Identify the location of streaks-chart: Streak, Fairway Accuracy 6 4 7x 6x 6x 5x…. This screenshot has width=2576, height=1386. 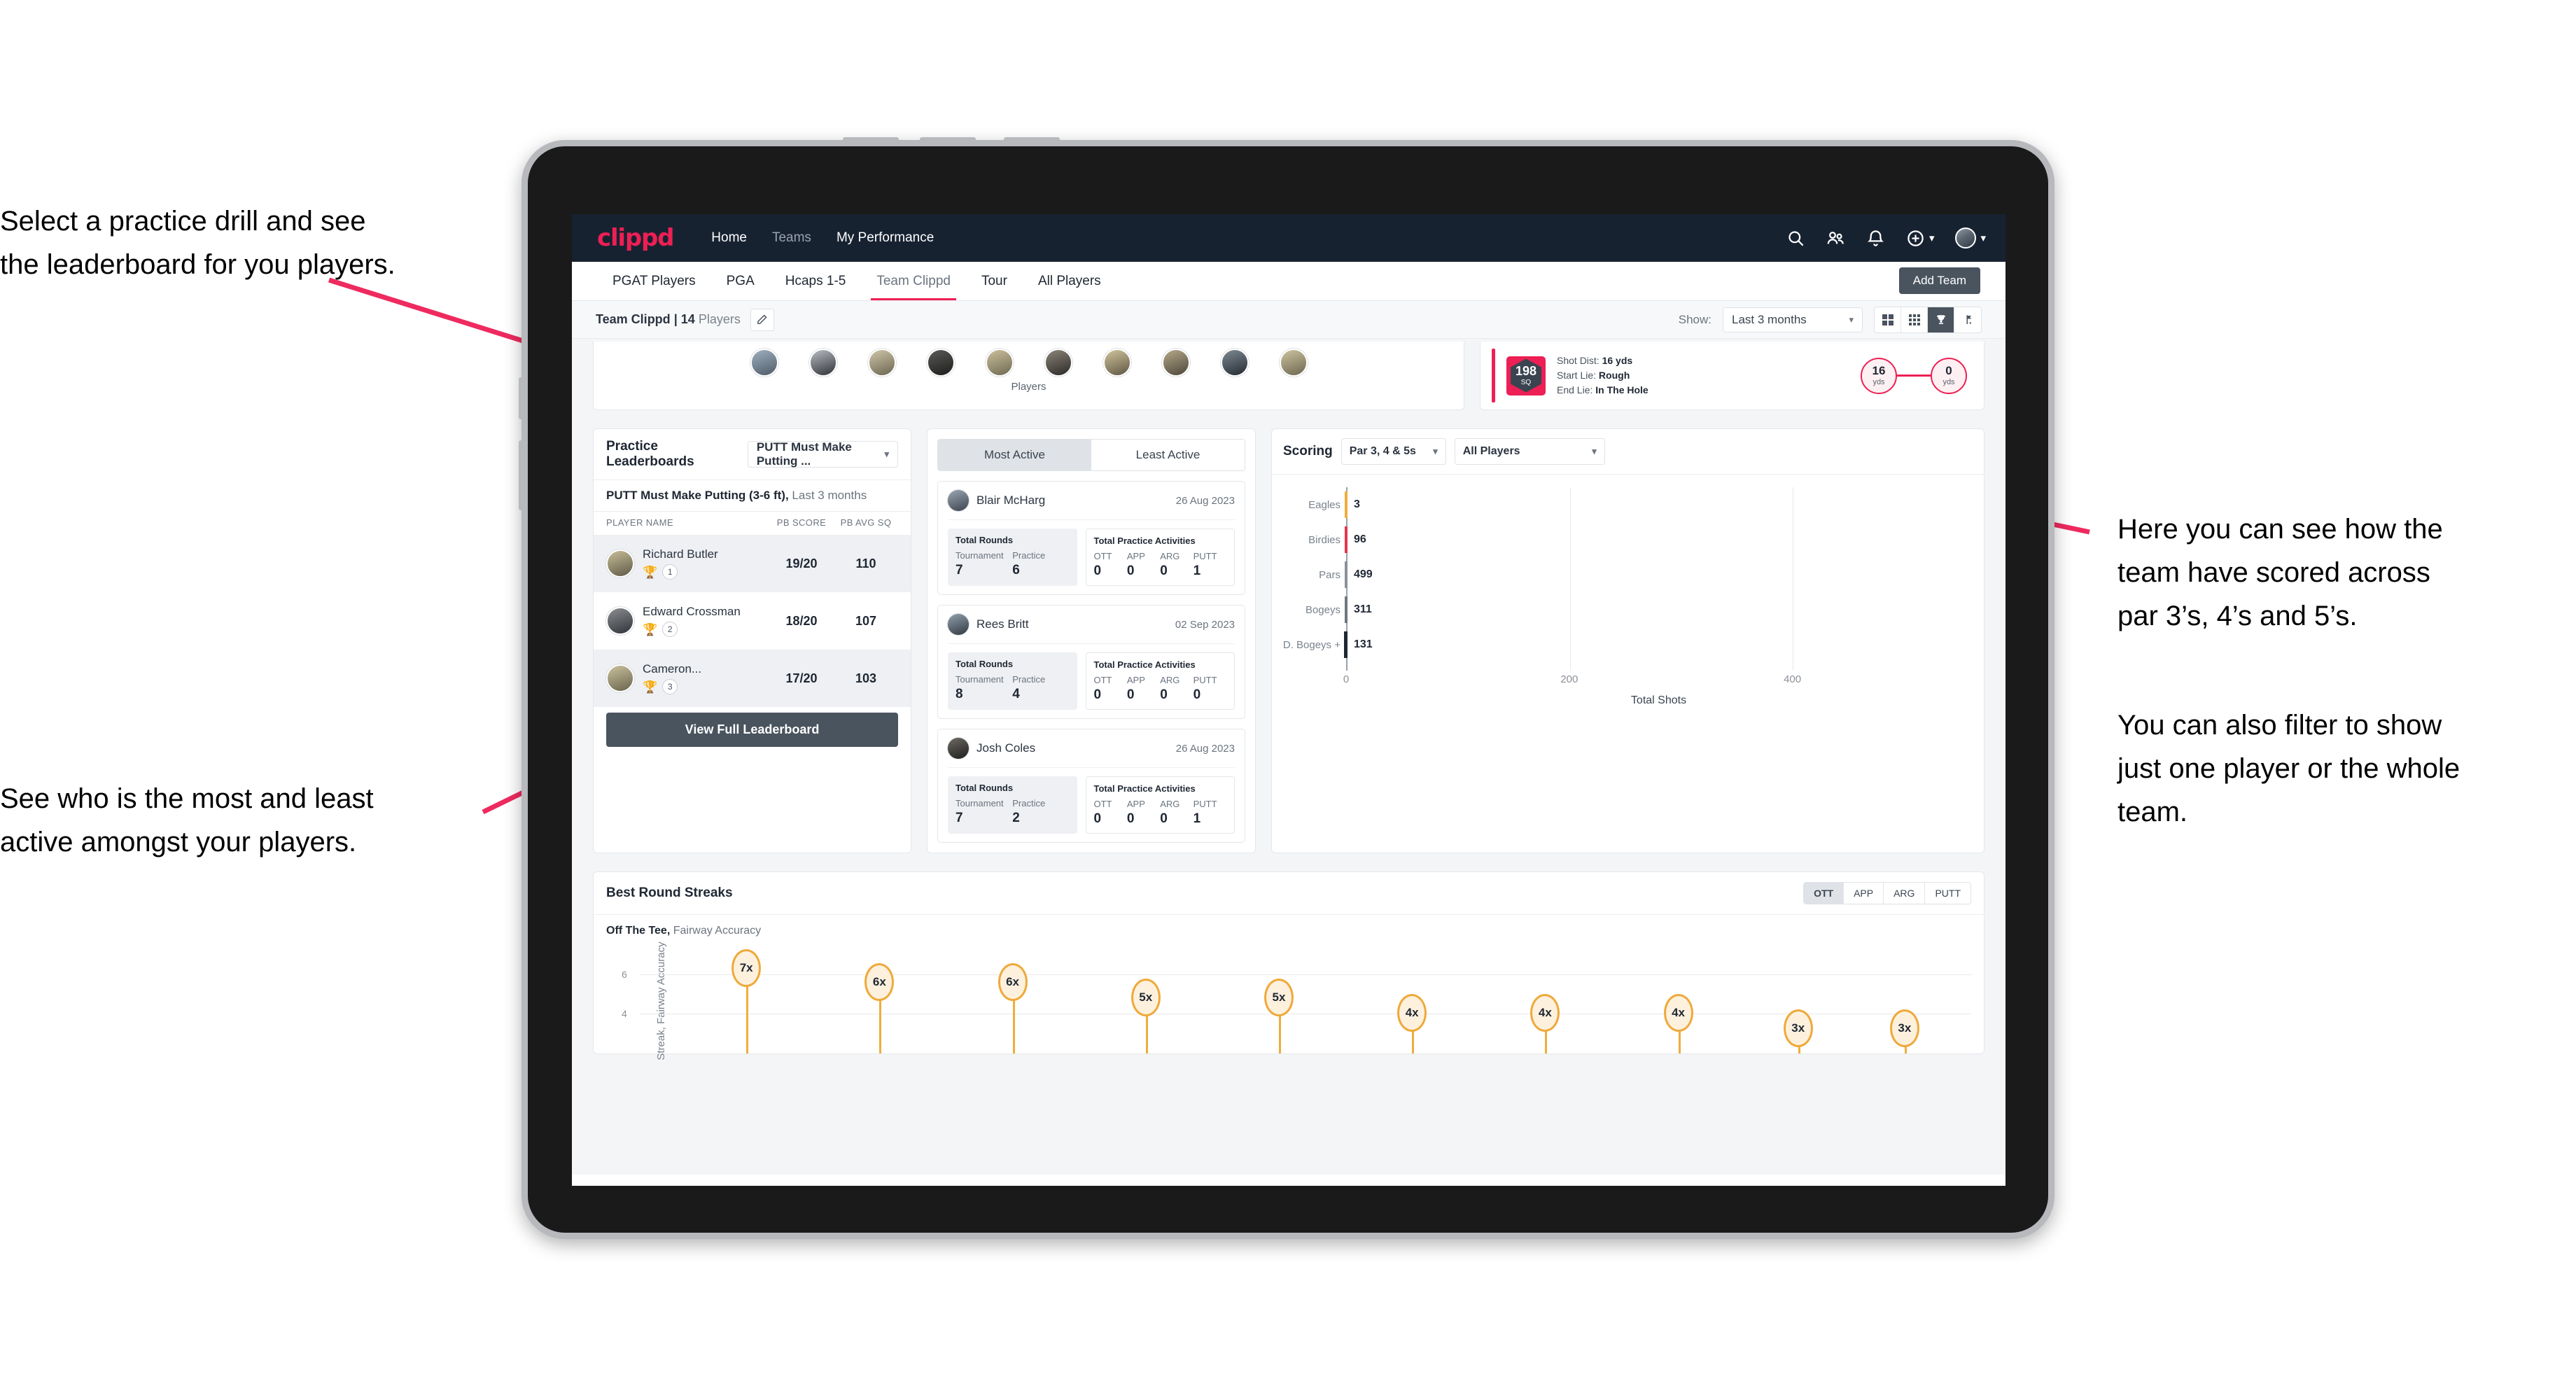
(1296, 1000).